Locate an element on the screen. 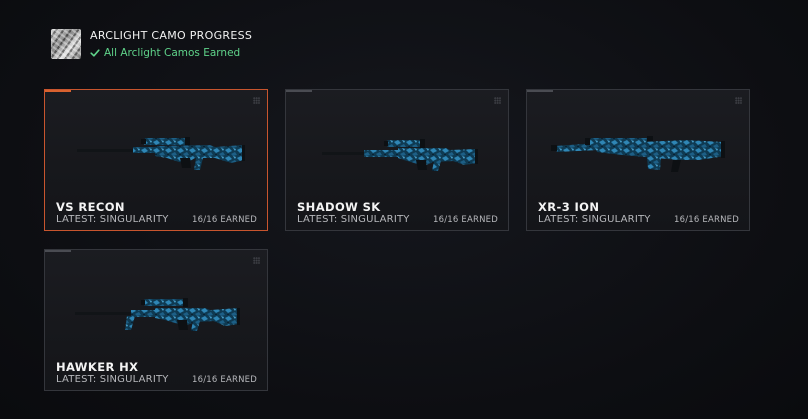 This screenshot has height=419, width=808. weapon-name: XR-3 ION is located at coordinates (569, 207).